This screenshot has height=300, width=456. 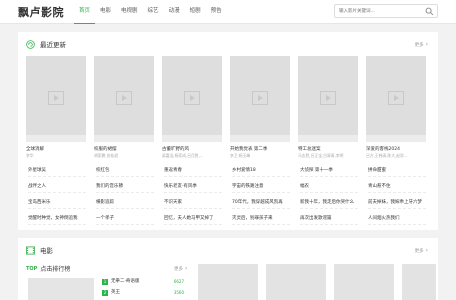 What do you see at coordinates (321, 155) in the screenshot?
I see `card-cast: 马志胜,吕正宝,白翠青,李明` at bounding box center [321, 155].